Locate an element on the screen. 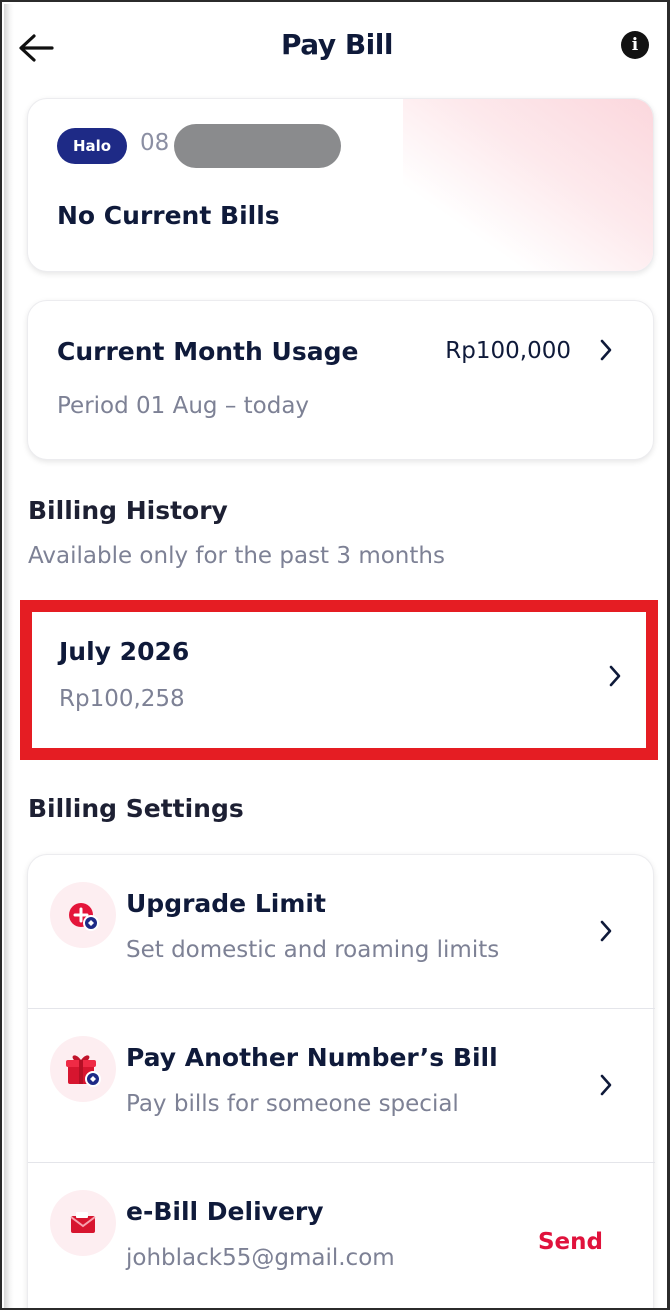 The width and height of the screenshot is (670, 1310). info-icon: i is located at coordinates (635, 45).